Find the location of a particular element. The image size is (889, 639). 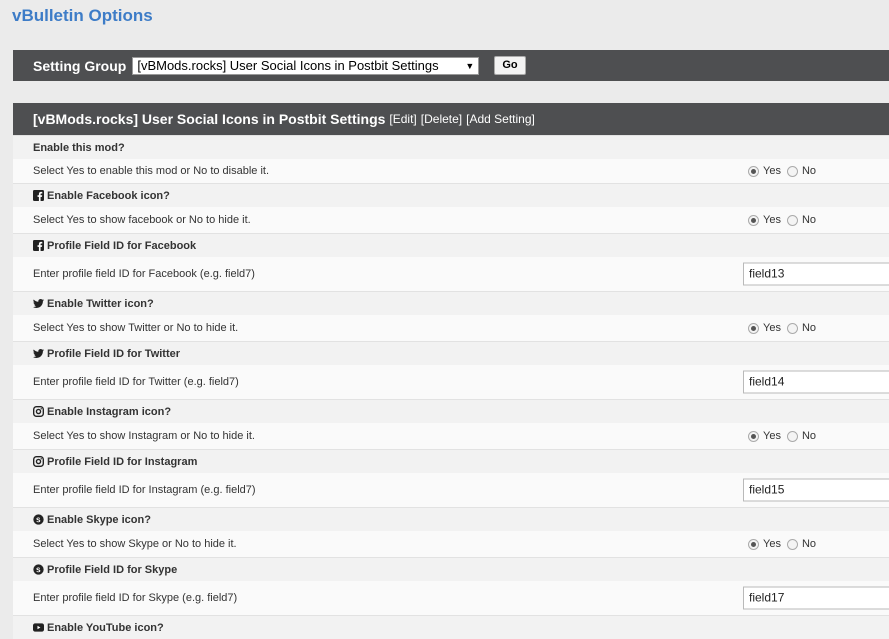

setting-title: Profile Field ID for Skype is located at coordinates (451, 569).